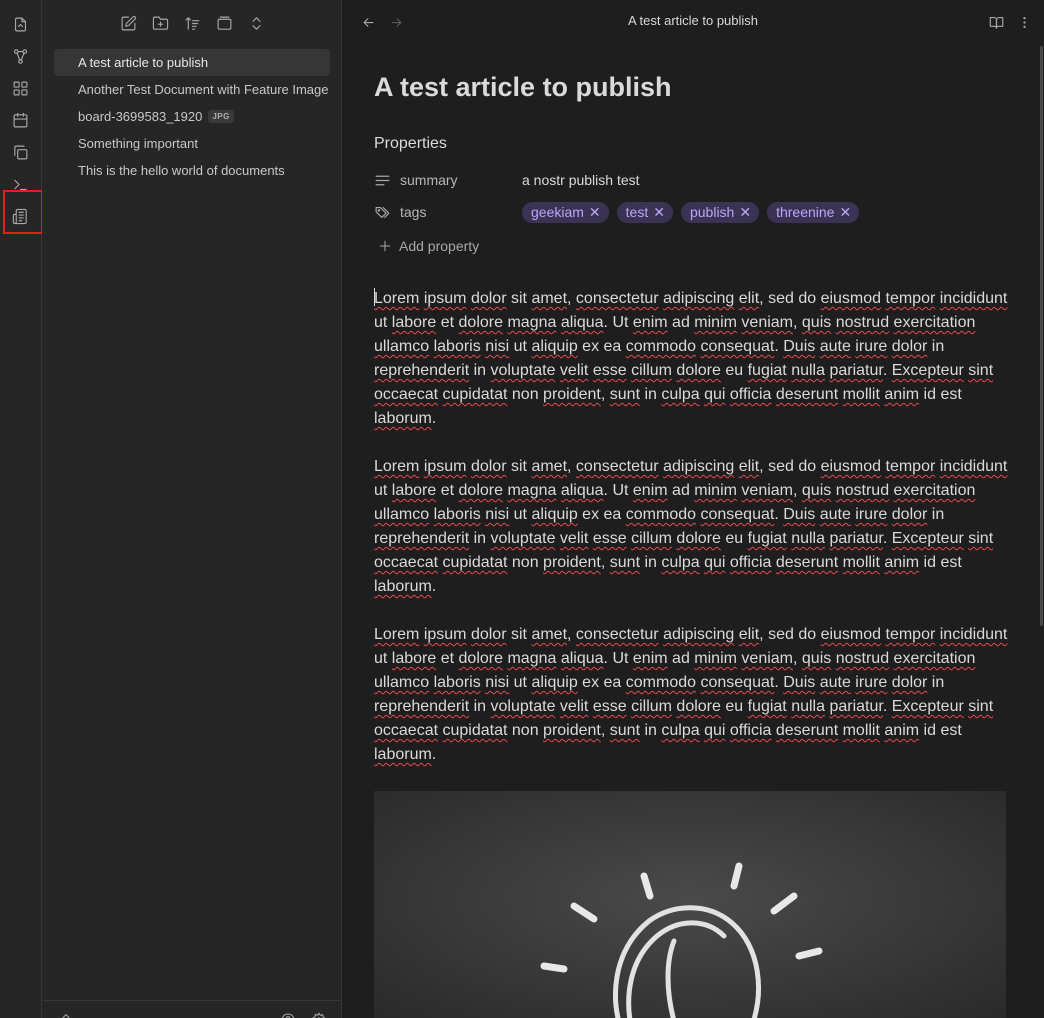 The width and height of the screenshot is (1044, 1018). What do you see at coordinates (531, 322) in the screenshot?
I see `misspelled-word: magna` at bounding box center [531, 322].